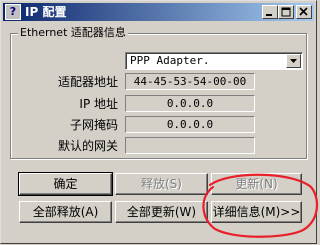  What do you see at coordinates (93, 125) in the screenshot?
I see `subnet-mask-label: 子网掩码` at bounding box center [93, 125].